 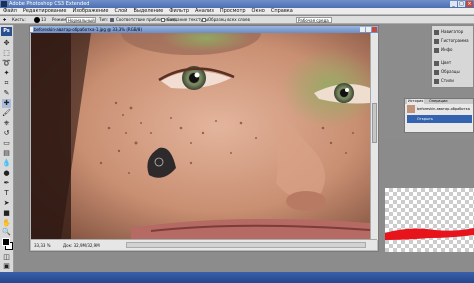 What do you see at coordinates (163, 20) in the screenshot?
I see `create-texture-radio` at bounding box center [163, 20].